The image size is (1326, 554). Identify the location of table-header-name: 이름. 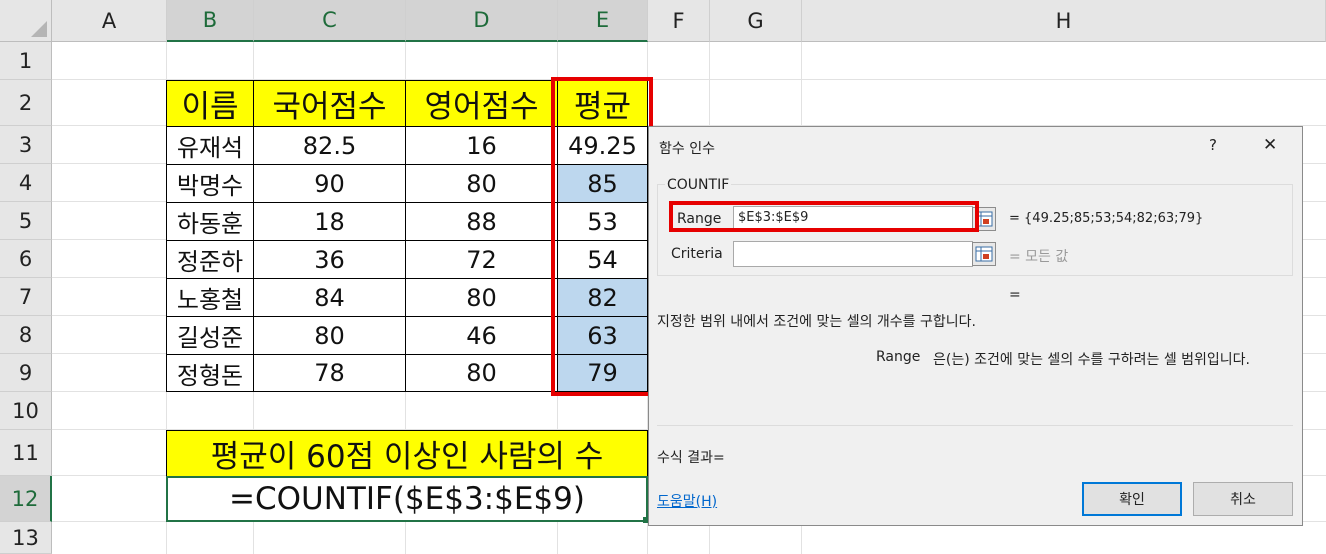
(210, 103).